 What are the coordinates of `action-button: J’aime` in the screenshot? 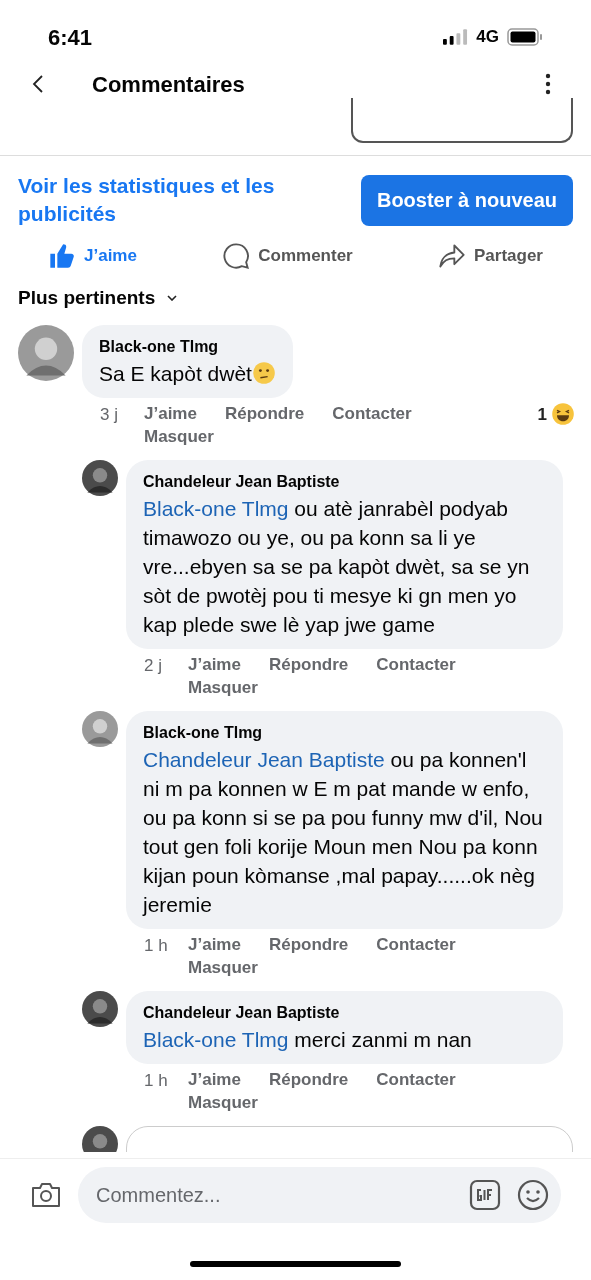 It's located at (92, 256).